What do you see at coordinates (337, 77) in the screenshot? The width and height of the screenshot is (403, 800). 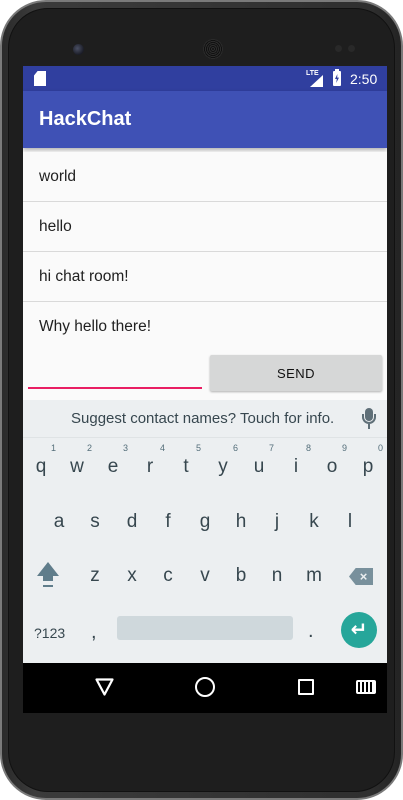 I see `battery-charging-icon` at bounding box center [337, 77].